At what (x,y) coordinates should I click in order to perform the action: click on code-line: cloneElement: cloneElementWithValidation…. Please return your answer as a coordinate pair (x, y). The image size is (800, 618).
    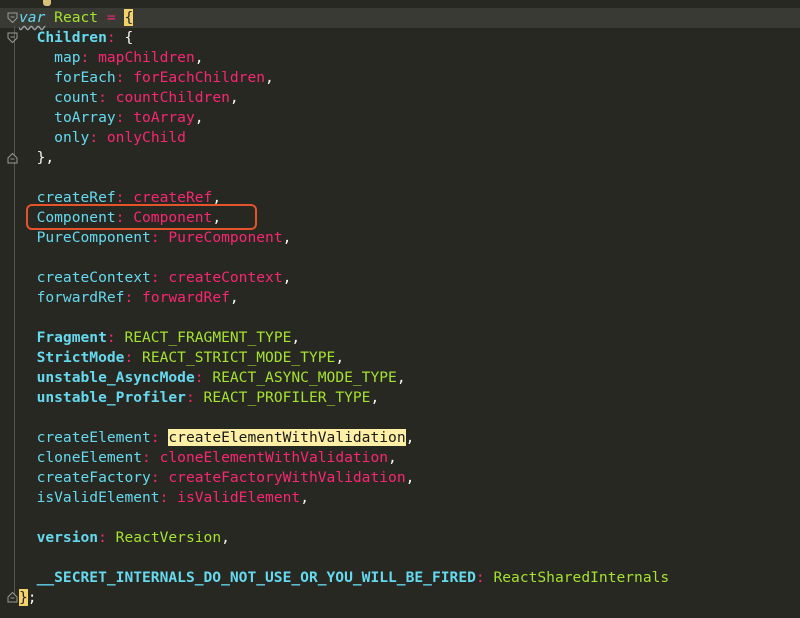
    Looking at the image, I should click on (208, 458).